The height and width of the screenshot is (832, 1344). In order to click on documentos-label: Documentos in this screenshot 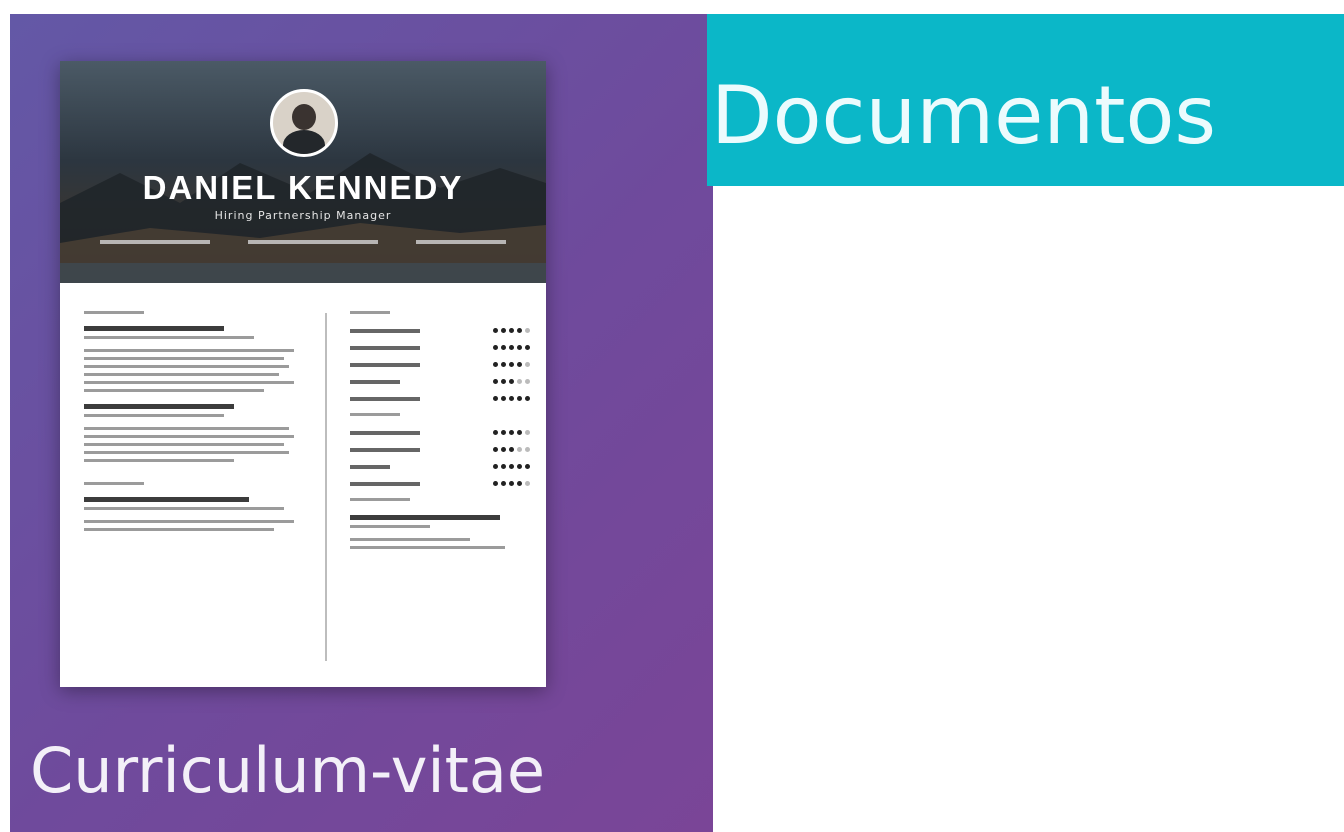, I will do `click(964, 115)`.